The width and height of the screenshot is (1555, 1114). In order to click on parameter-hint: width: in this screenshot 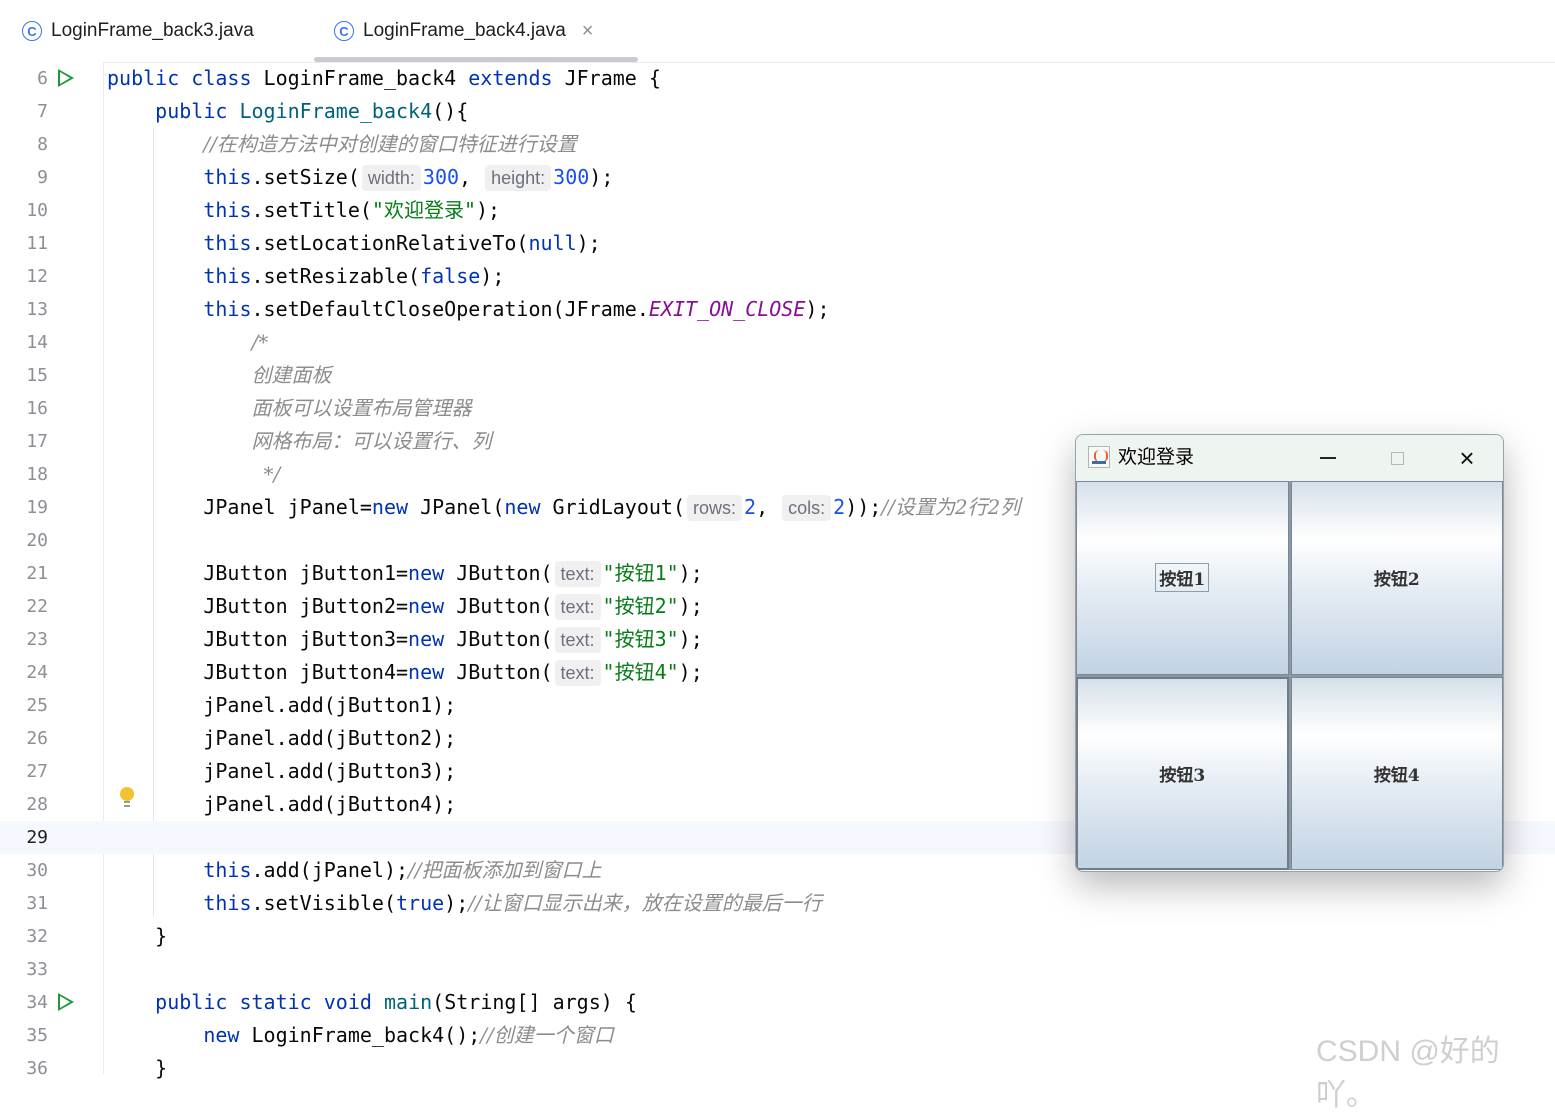, I will do `click(391, 178)`.